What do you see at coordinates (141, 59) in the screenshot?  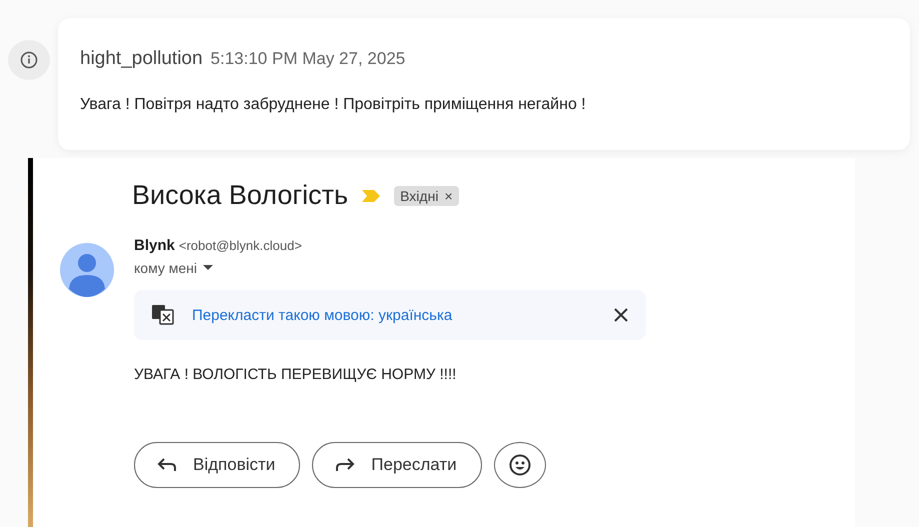 I see `event-name: hight_pollution` at bounding box center [141, 59].